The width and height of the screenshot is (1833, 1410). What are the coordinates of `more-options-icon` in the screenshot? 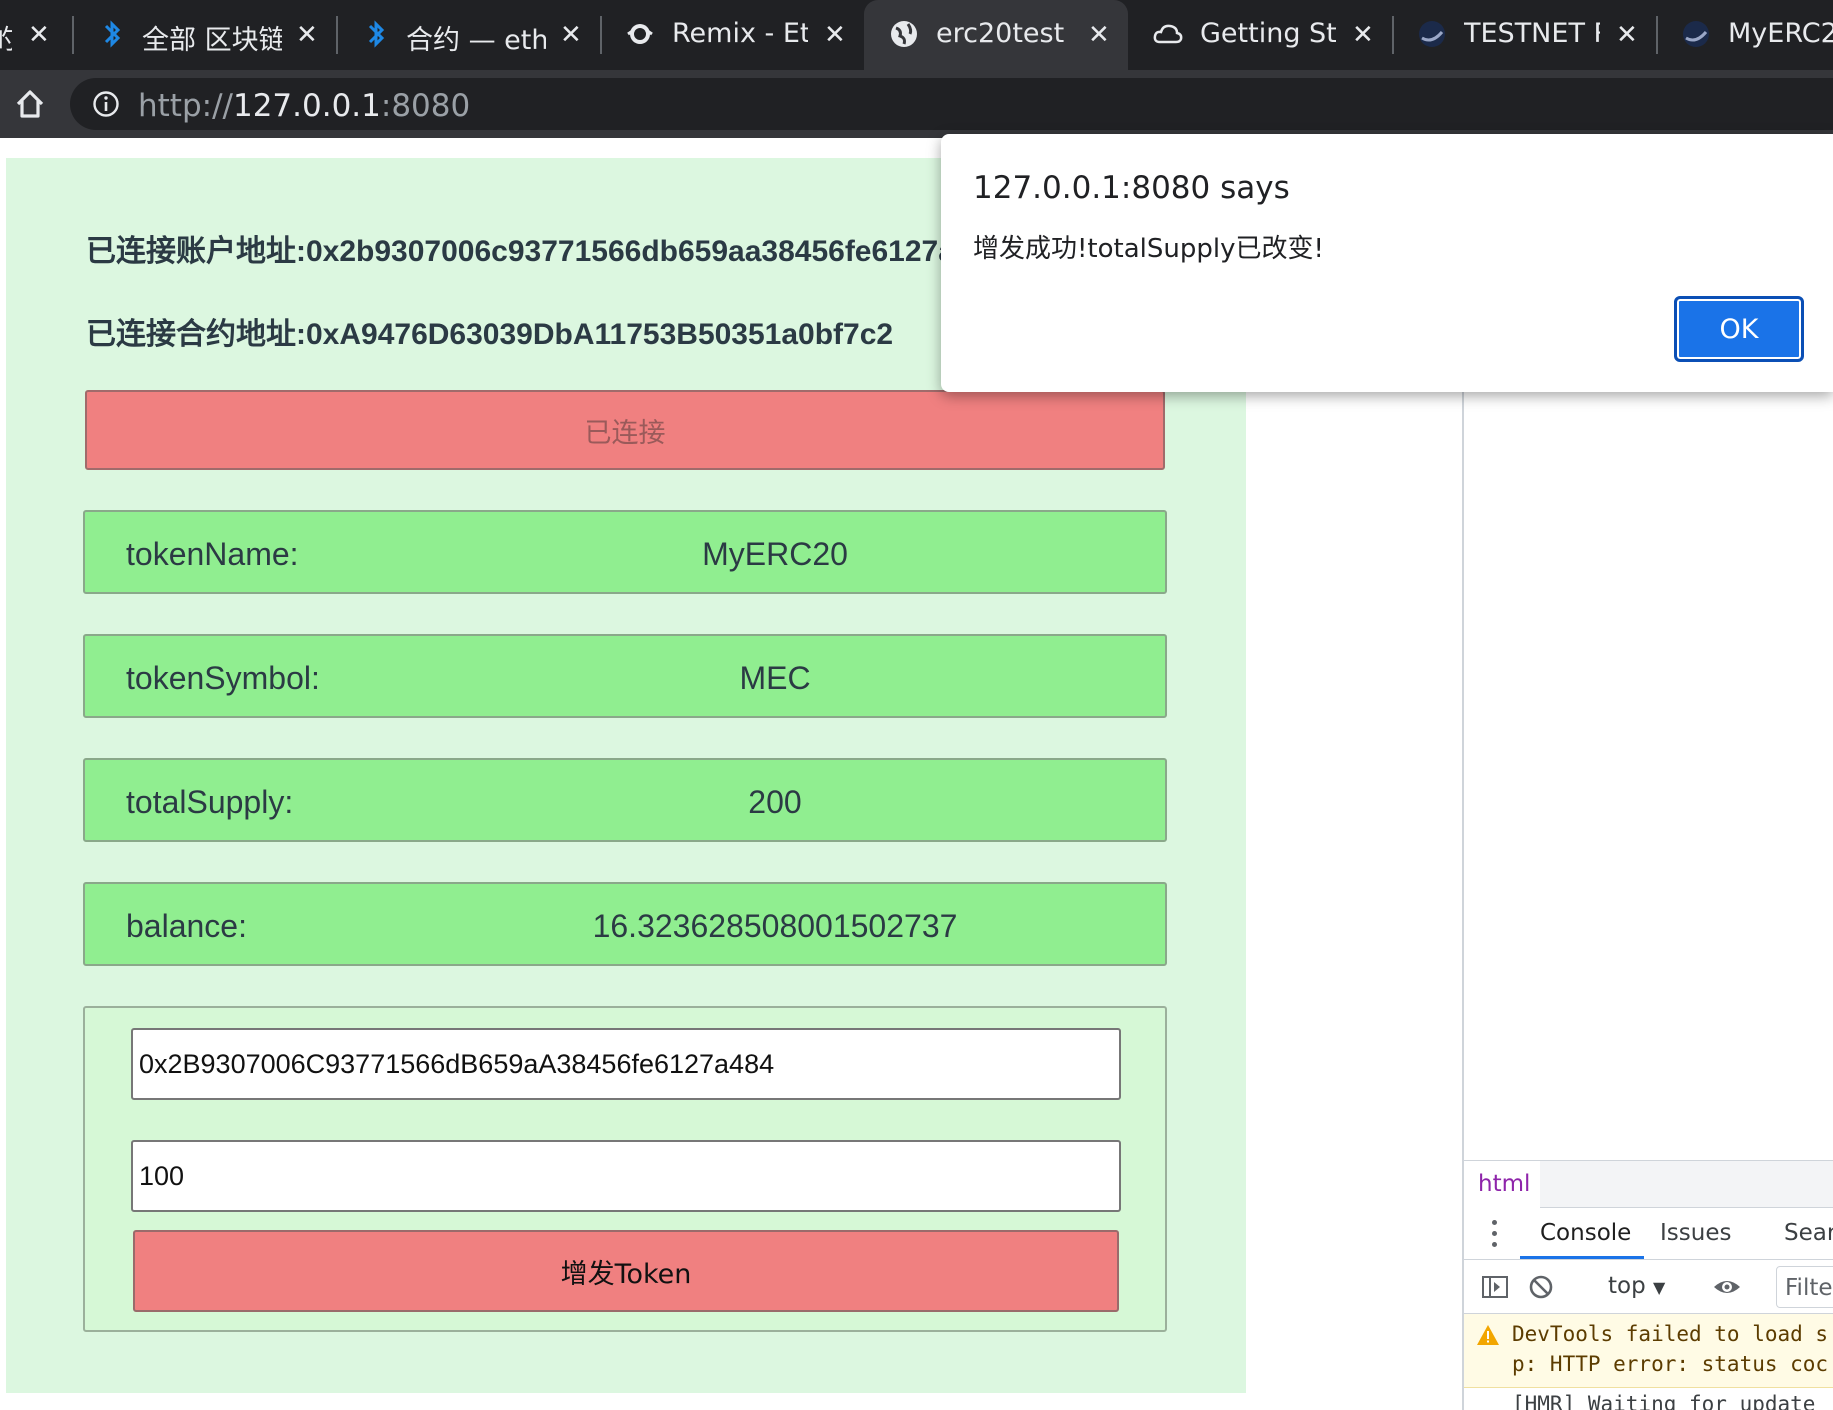 It's located at (1495, 1234).